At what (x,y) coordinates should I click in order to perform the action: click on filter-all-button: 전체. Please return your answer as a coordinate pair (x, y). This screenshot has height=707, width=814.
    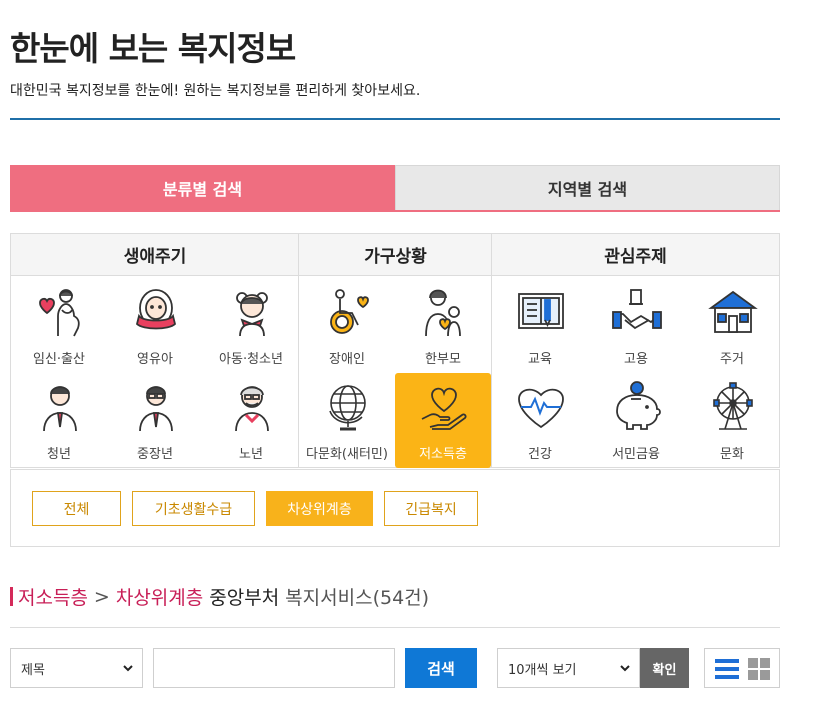
    Looking at the image, I should click on (76, 508).